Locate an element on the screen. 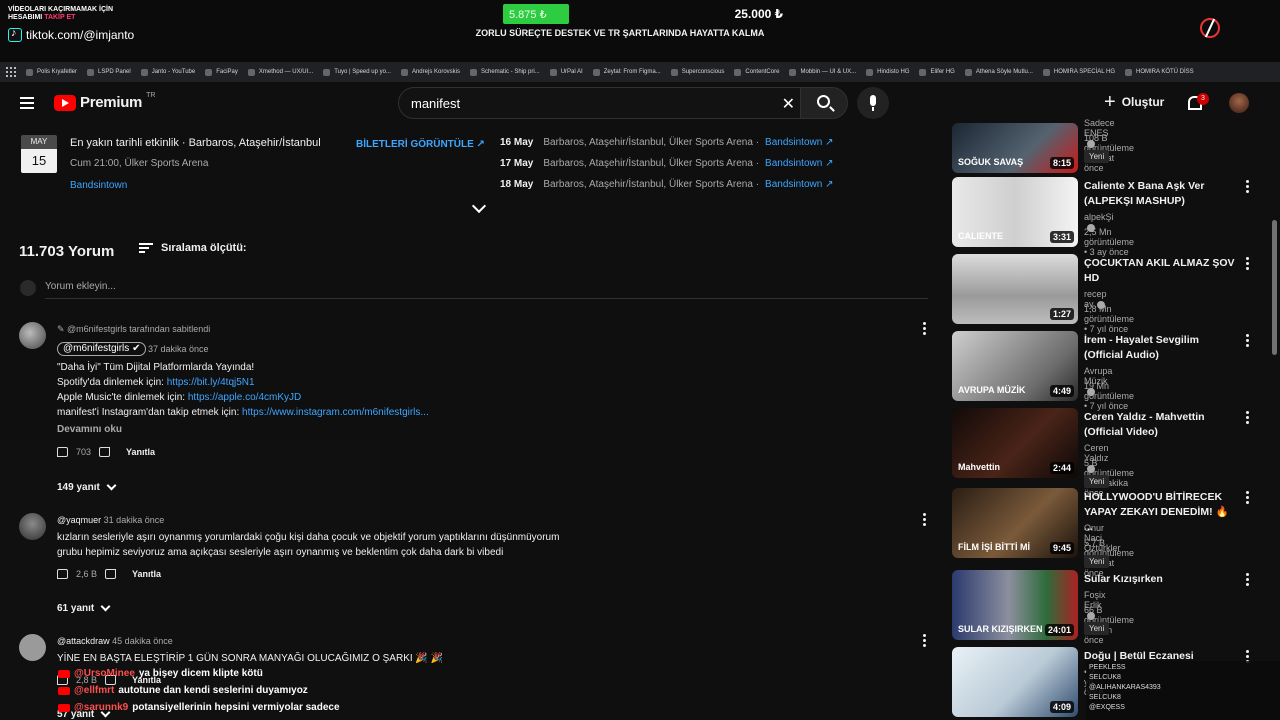 This screenshot has height=720, width=1280. verified-icon: ✔ is located at coordinates (136, 348).